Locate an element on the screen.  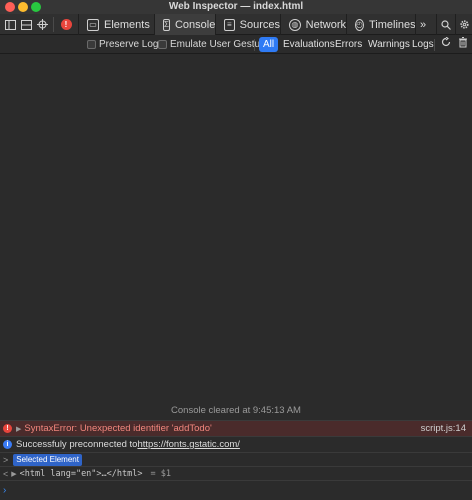
output-chevron-icon: < is located at coordinates (6, 473).